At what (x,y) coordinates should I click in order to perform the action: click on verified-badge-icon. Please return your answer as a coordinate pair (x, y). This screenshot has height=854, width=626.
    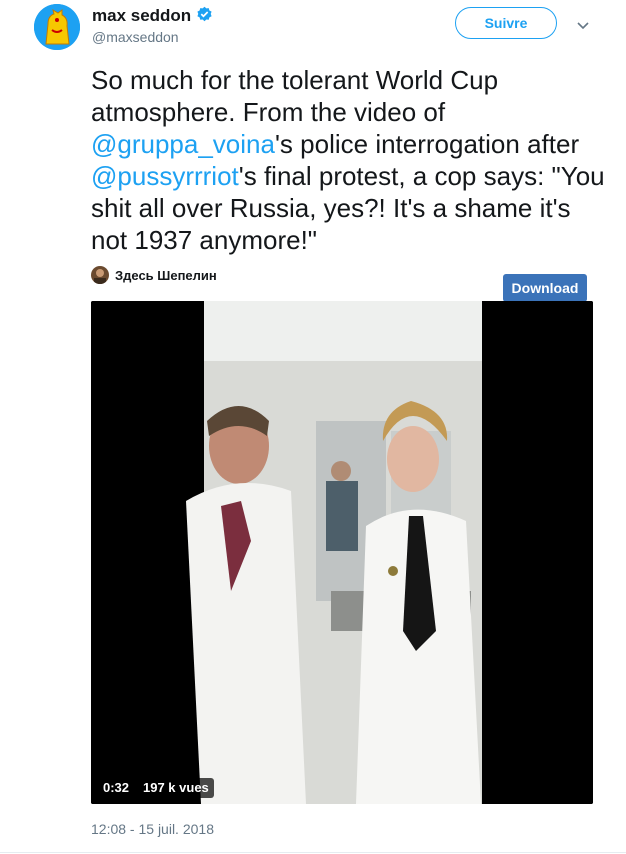
    Looking at the image, I should click on (204, 17).